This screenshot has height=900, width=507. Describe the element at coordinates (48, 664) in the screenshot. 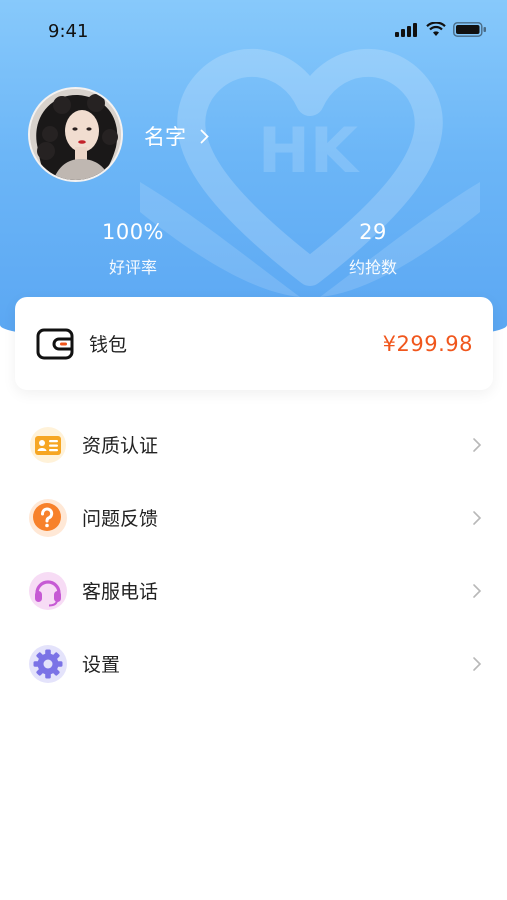

I see `gear-icon` at that location.